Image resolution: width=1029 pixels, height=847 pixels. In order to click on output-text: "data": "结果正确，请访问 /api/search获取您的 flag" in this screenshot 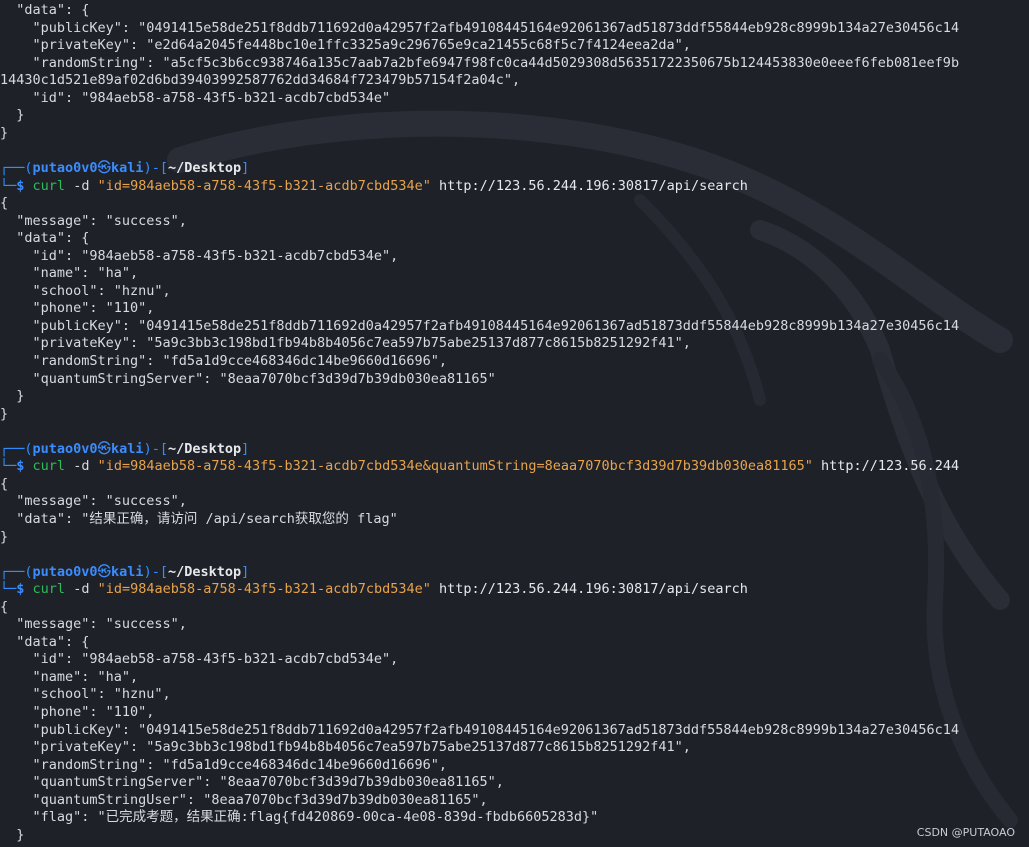, I will do `click(199, 518)`.